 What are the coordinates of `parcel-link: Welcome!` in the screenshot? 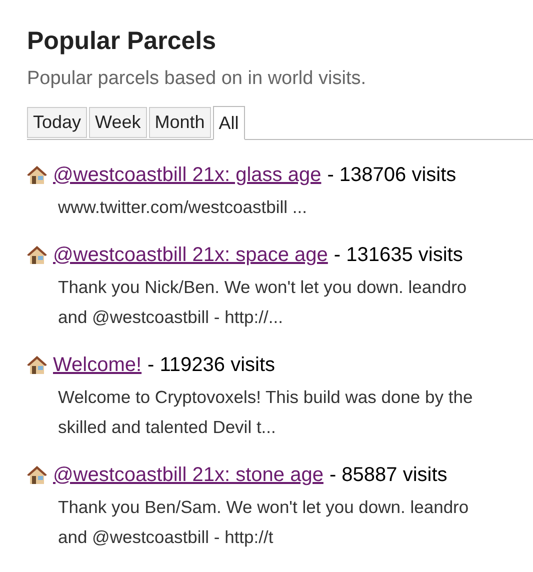 It's located at (97, 365).